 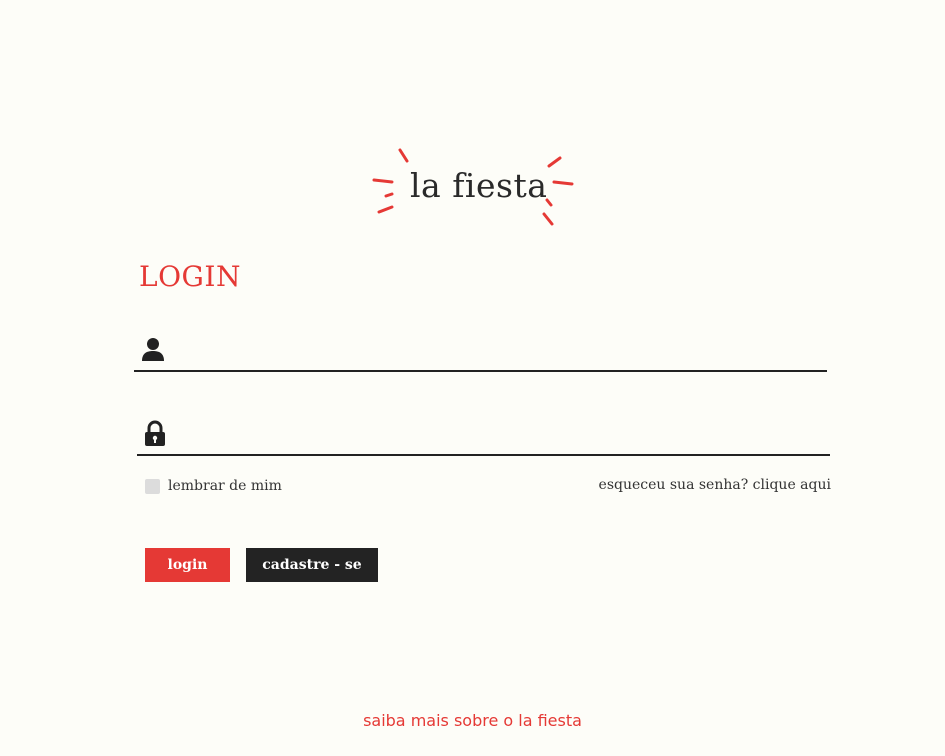 What do you see at coordinates (715, 485) in the screenshot?
I see `forgot-password-link: esqueceu sua senha? clique aqui` at bounding box center [715, 485].